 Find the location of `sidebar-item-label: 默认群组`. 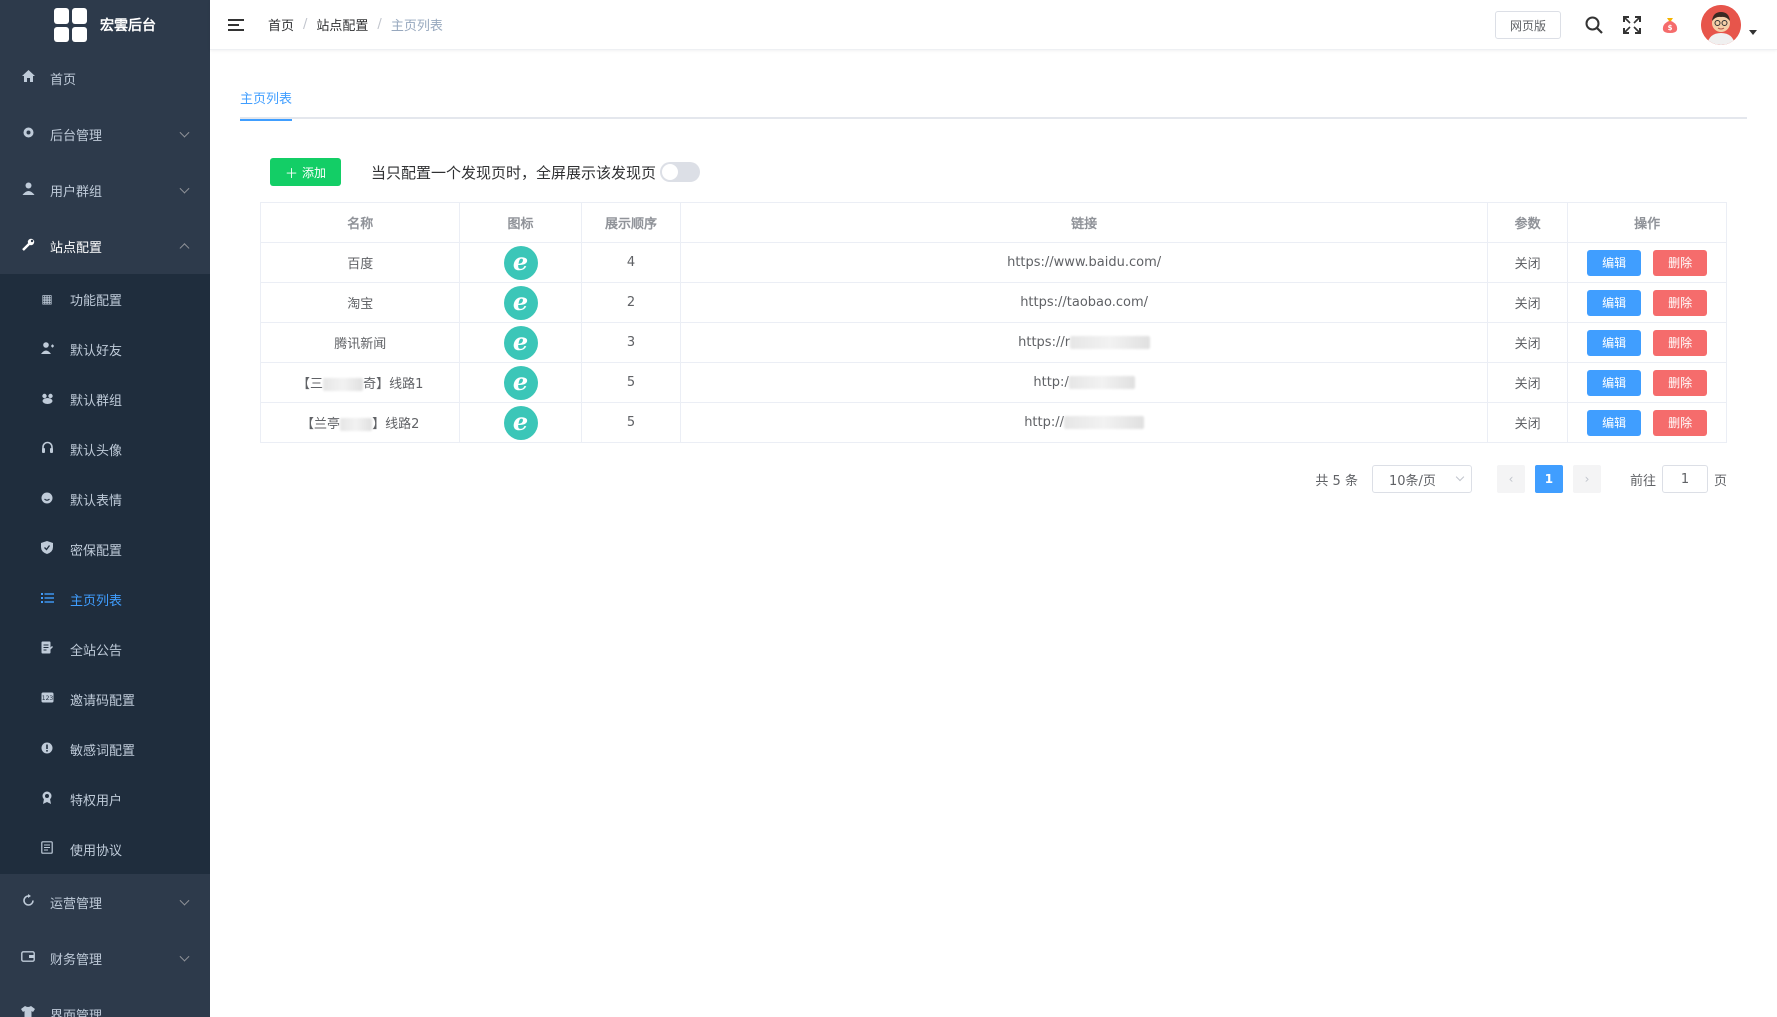

sidebar-item-label: 默认群组 is located at coordinates (96, 401).